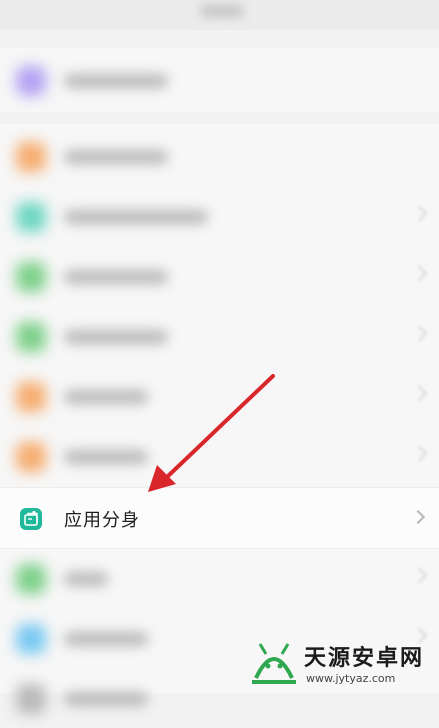 This screenshot has height=728, width=439. Describe the element at coordinates (274, 663) in the screenshot. I see `android-logo-icon` at that location.